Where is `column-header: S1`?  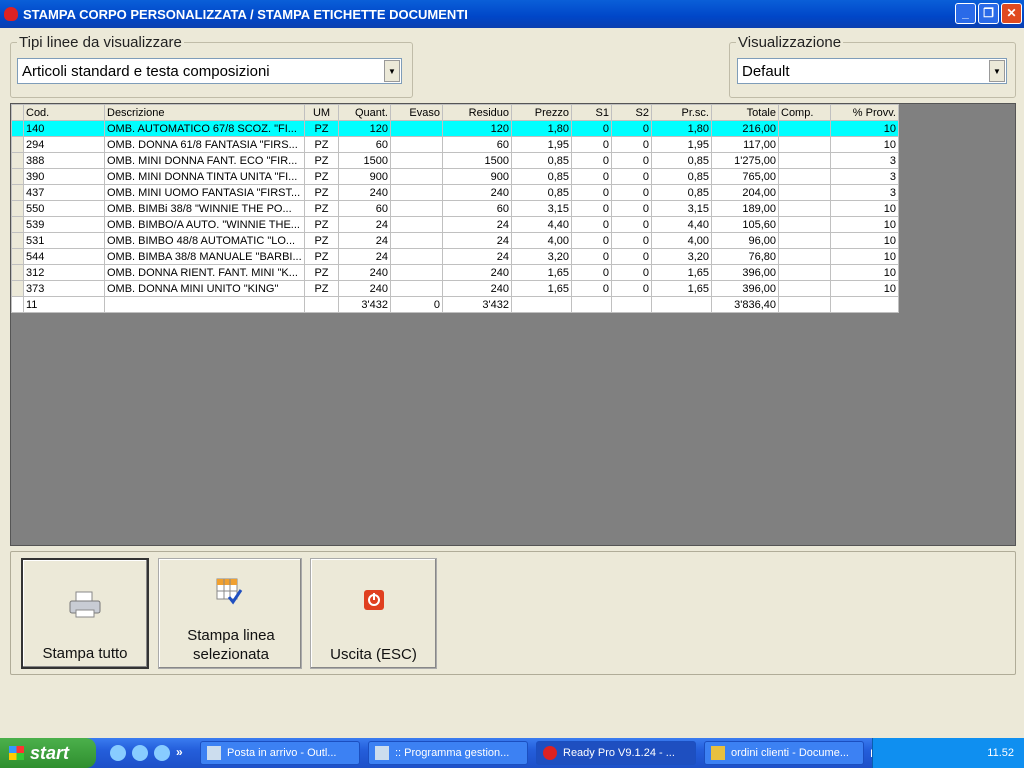
column-header: S1 is located at coordinates (591, 112).